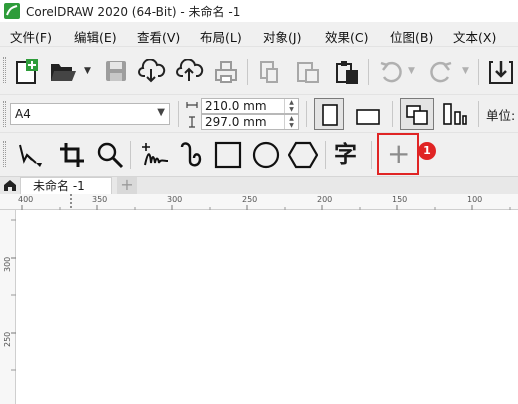 The width and height of the screenshot is (518, 404). What do you see at coordinates (110, 155) in the screenshot?
I see `zoom-tool-icon` at bounding box center [110, 155].